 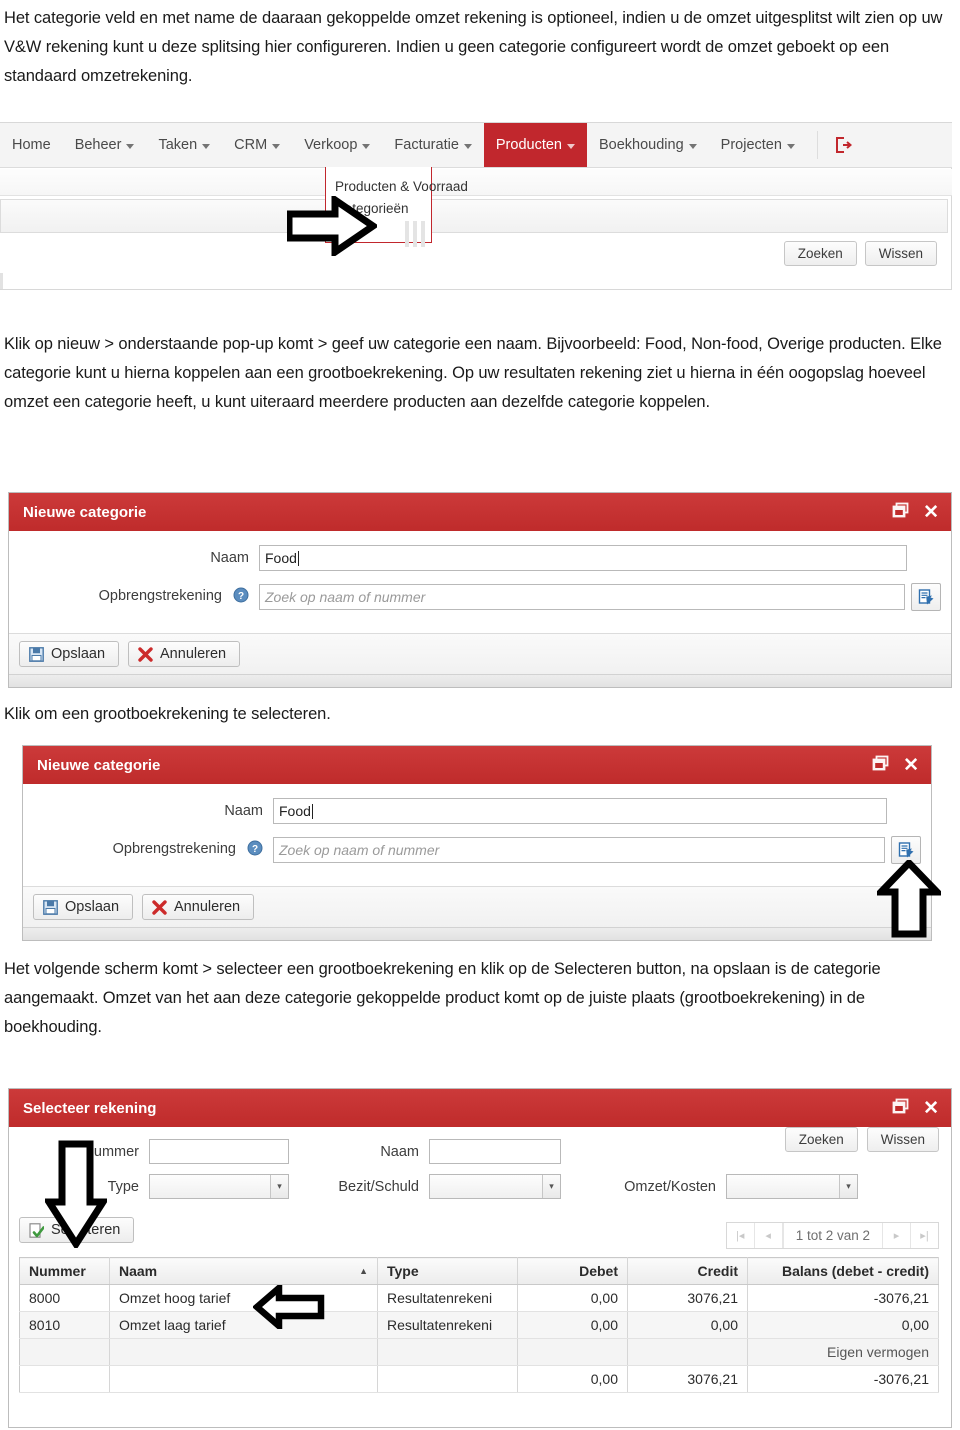 I want to click on menu-item-label: Producten & Voorraad, so click(x=401, y=186).